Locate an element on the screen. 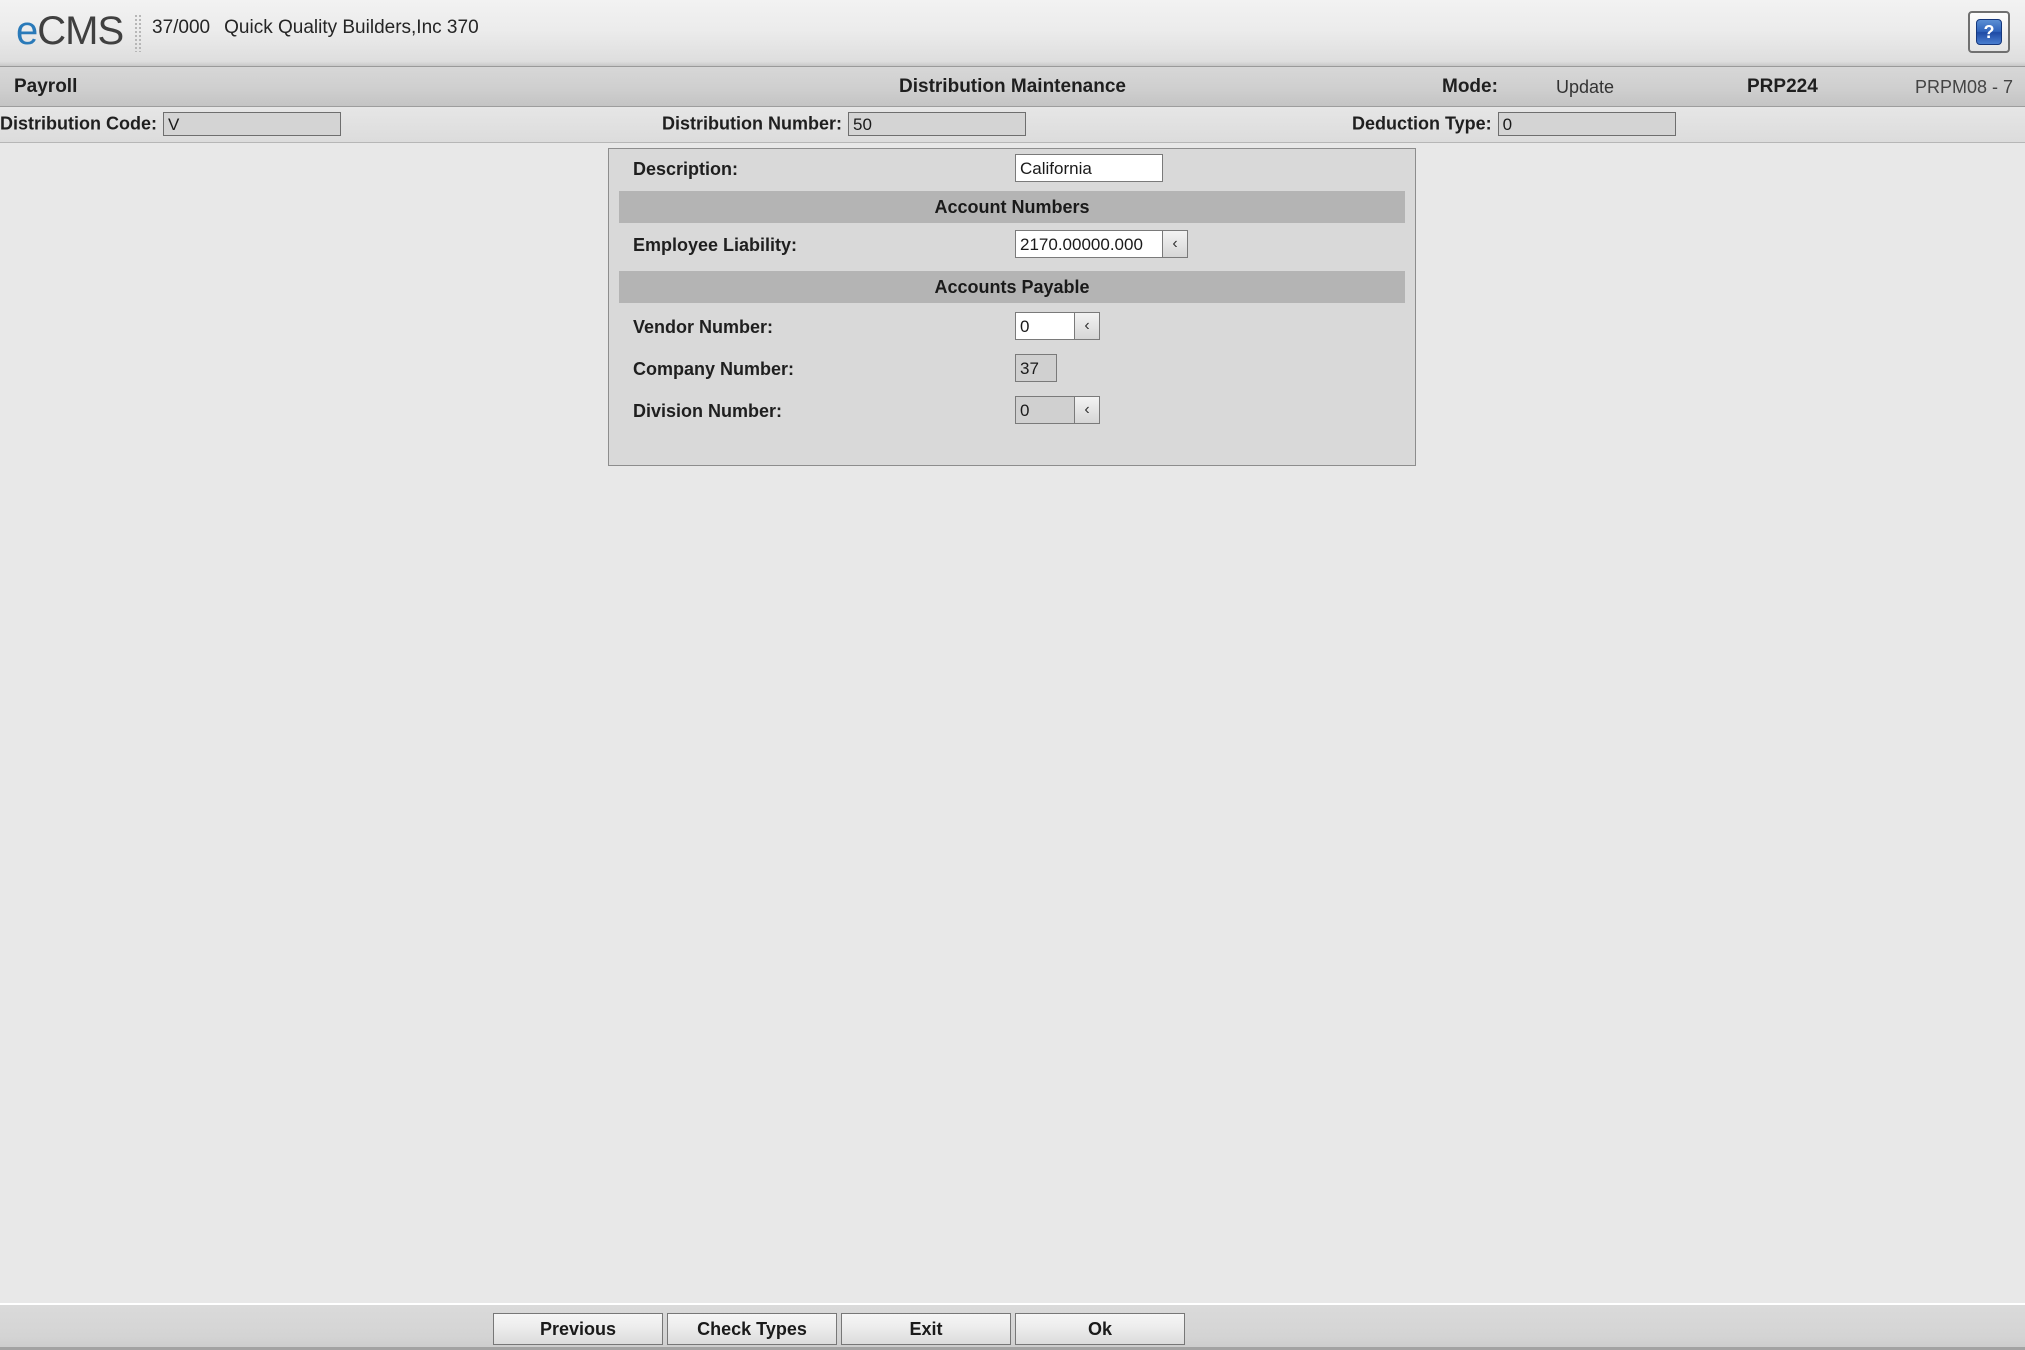 This screenshot has width=2025, height=1350. section-header-accounts-payable: Accounts Payable is located at coordinates (1012, 287).